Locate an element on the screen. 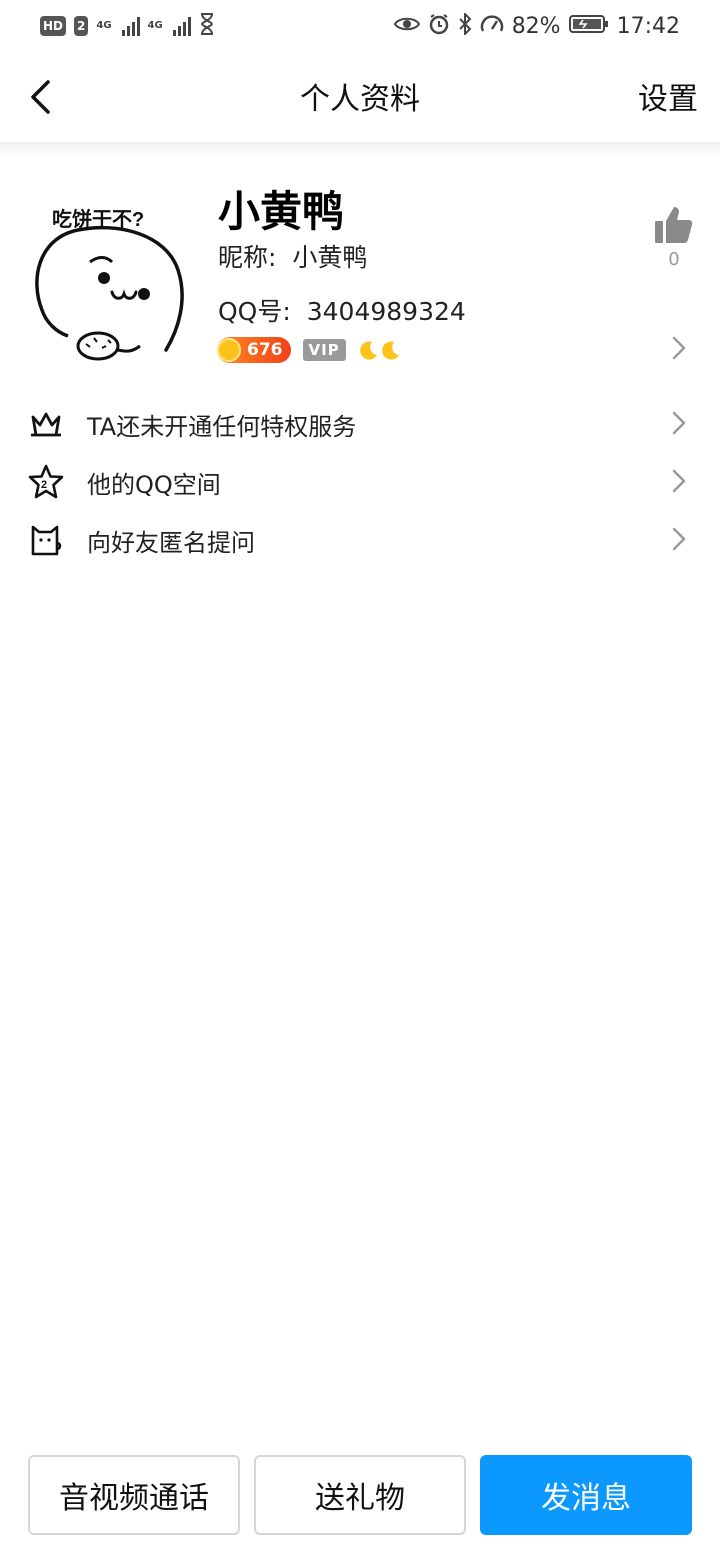  cat-icon is located at coordinates (46, 540).